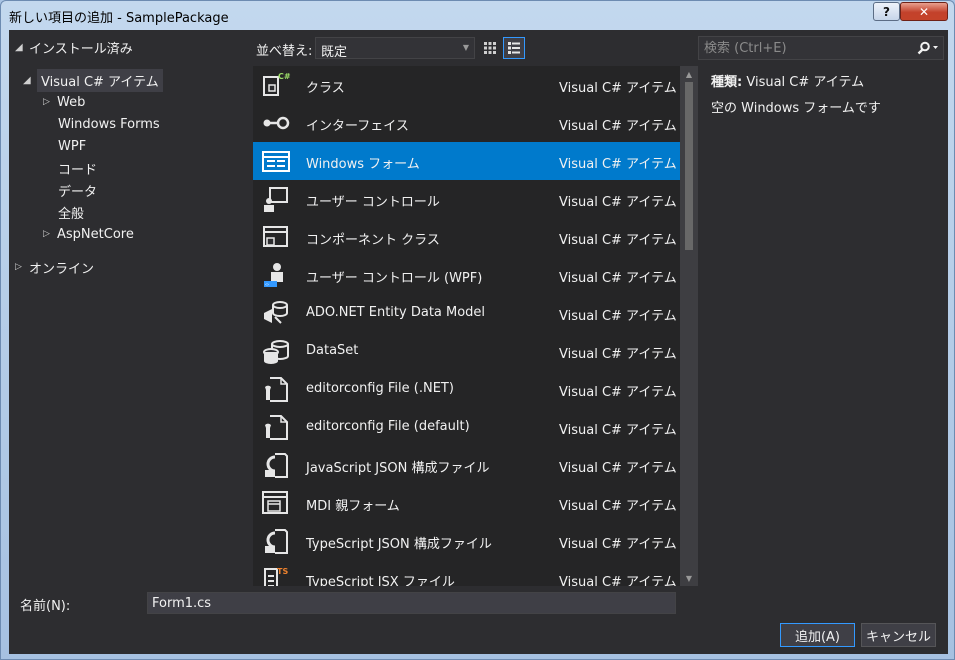 The height and width of the screenshot is (660, 955). Describe the element at coordinates (100, 80) in the screenshot. I see `tree-label-visual-csharp: Visual C# アイテム` at that location.